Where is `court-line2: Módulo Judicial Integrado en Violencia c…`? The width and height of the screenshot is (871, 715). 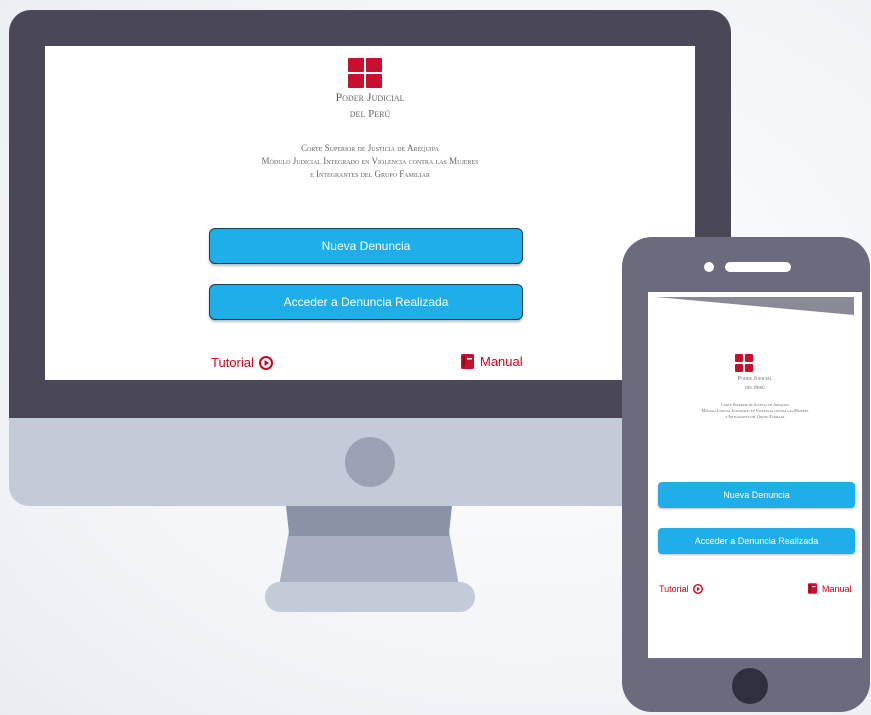
court-line2: Módulo Judicial Integrado en Violencia c… is located at coordinates (370, 161).